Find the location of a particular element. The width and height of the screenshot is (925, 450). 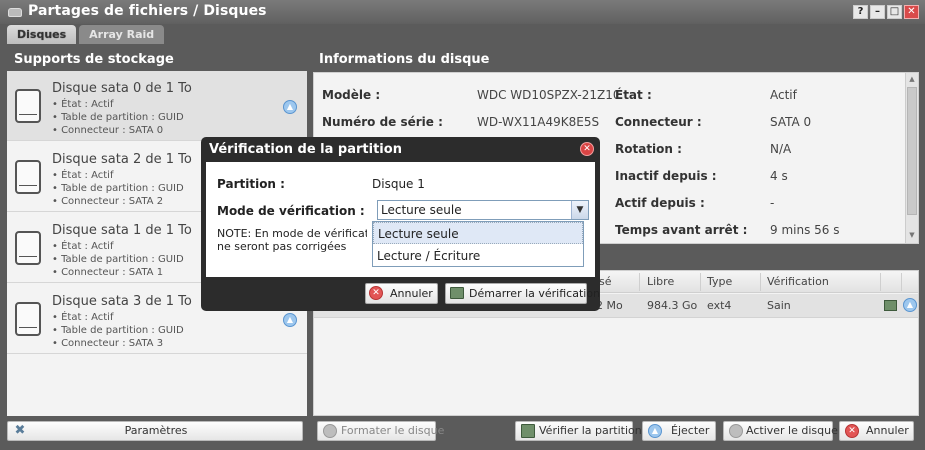

info-value: 9 mins 56 s is located at coordinates (805, 230).